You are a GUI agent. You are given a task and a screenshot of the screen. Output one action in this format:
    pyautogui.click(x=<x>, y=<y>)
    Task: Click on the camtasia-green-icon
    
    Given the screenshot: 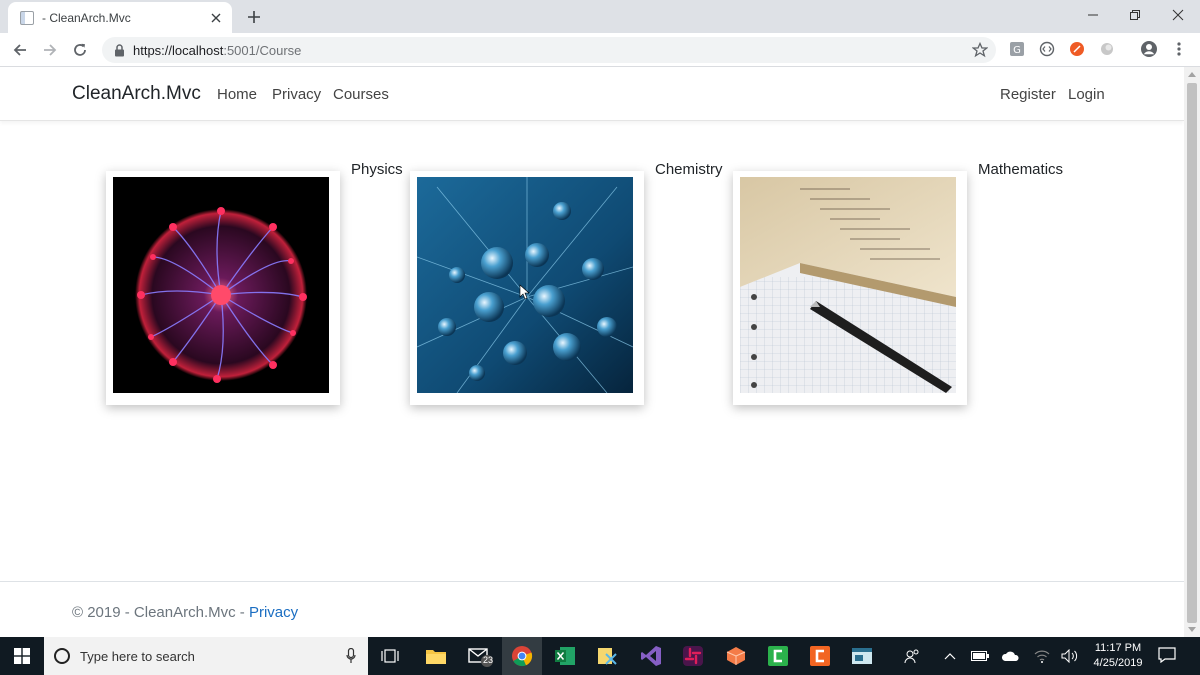 What is the action you would take?
    pyautogui.click(x=778, y=656)
    